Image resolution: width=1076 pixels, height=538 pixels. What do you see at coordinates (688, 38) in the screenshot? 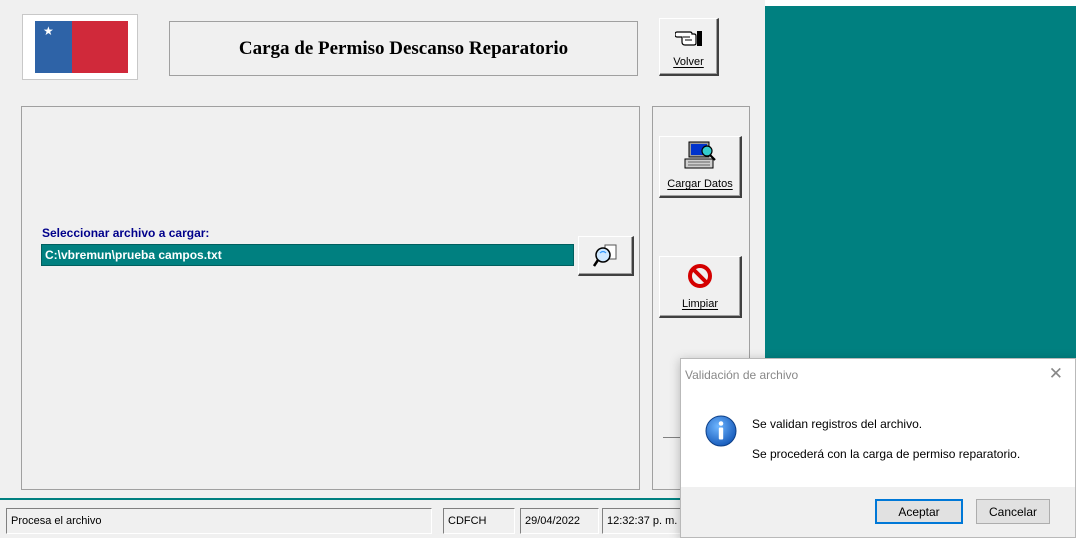
I see `pointing-hand-icon` at bounding box center [688, 38].